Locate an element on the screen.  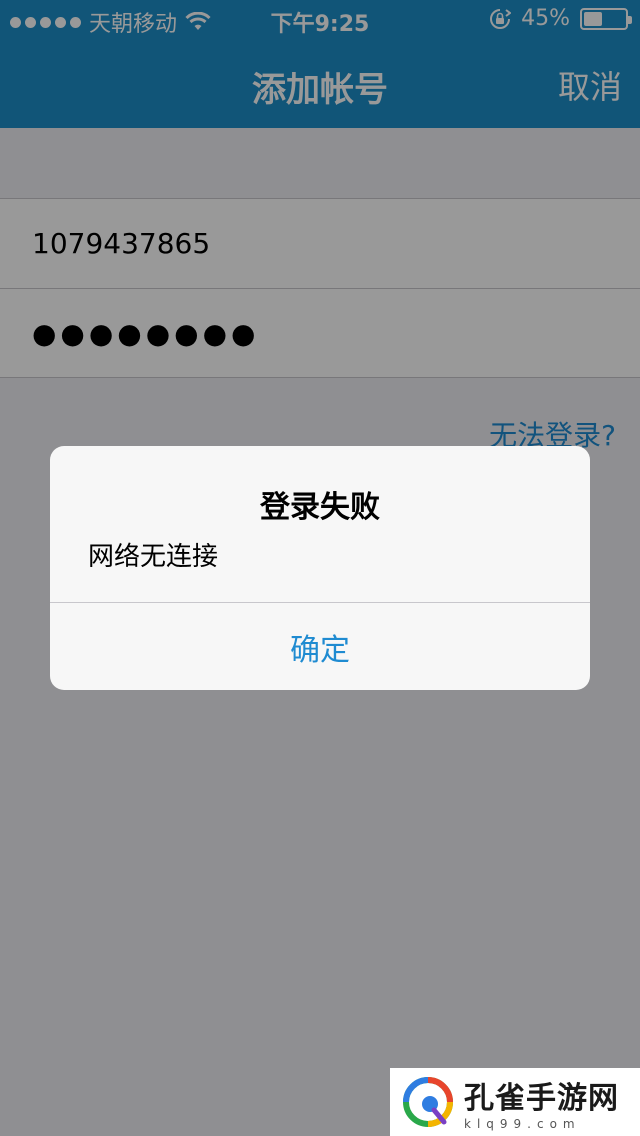
watermark-name: 孔雀手游网 is located at coordinates (541, 1098).